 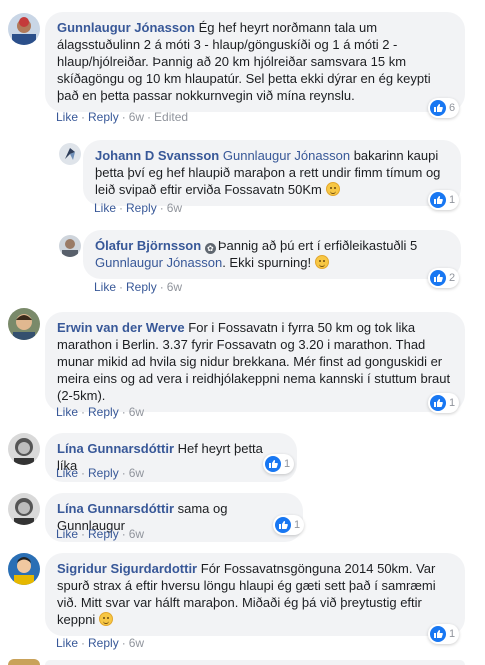 I want to click on next-comment-avatar, so click(x=24, y=662).